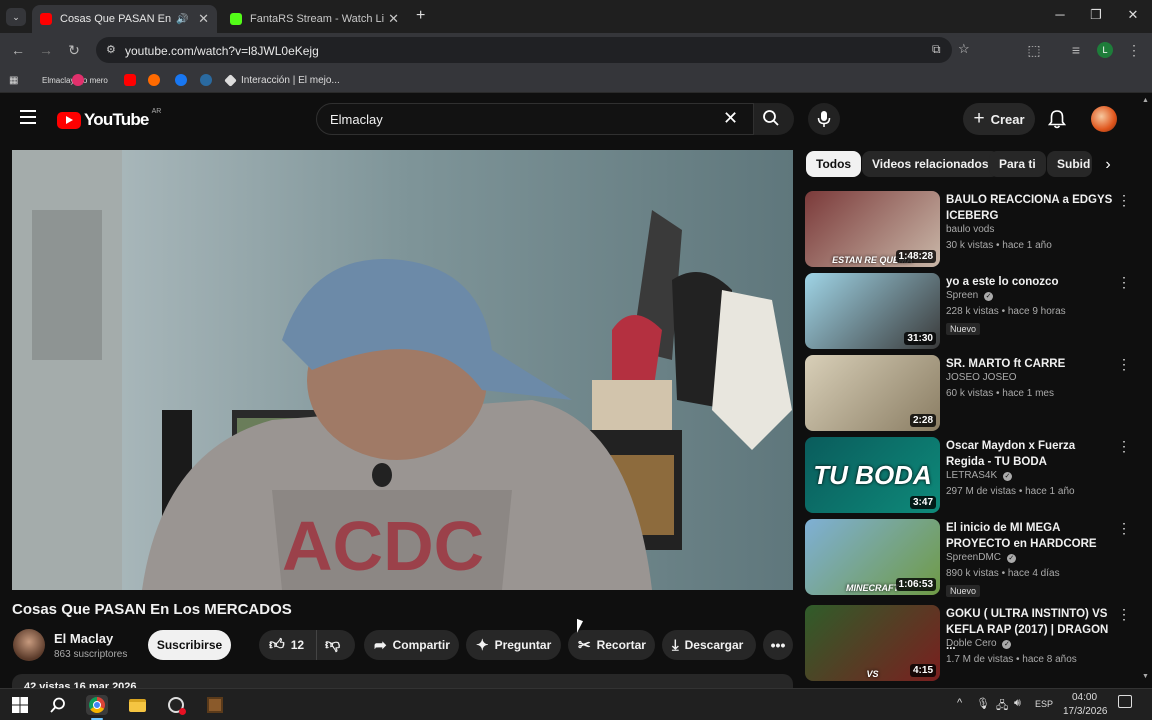 Image resolution: width=1152 pixels, height=720 pixels. Describe the element at coordinates (97, 705) in the screenshot. I see `chrome-taskbar-icon` at that location.